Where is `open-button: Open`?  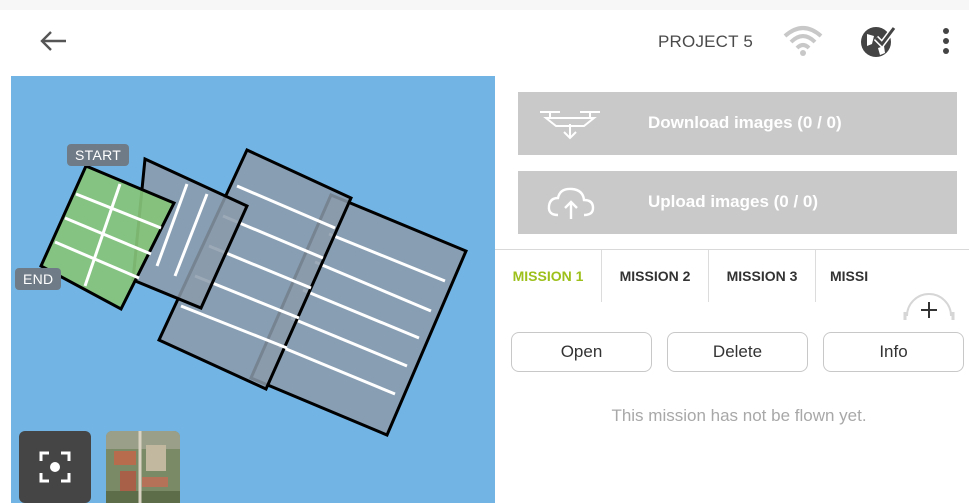
open-button: Open is located at coordinates (581, 352).